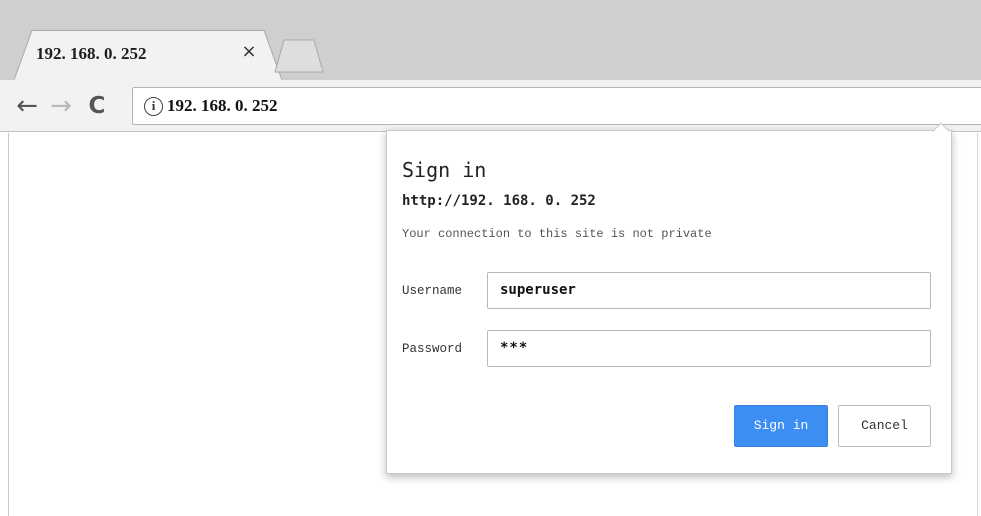 This screenshot has width=981, height=516. I want to click on page-scrollbar-edge, so click(977, 324).